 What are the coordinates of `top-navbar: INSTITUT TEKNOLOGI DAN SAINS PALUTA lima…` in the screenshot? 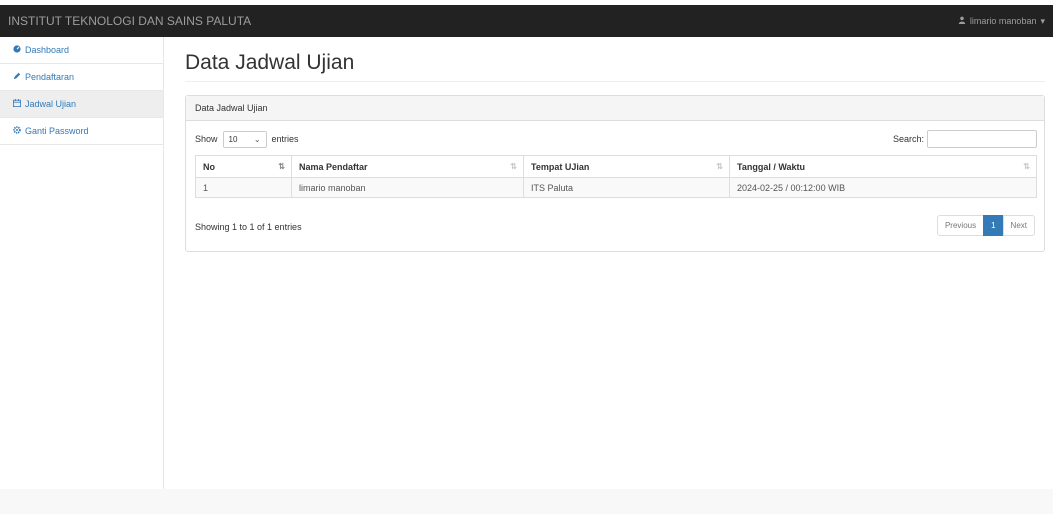 It's located at (526, 21).